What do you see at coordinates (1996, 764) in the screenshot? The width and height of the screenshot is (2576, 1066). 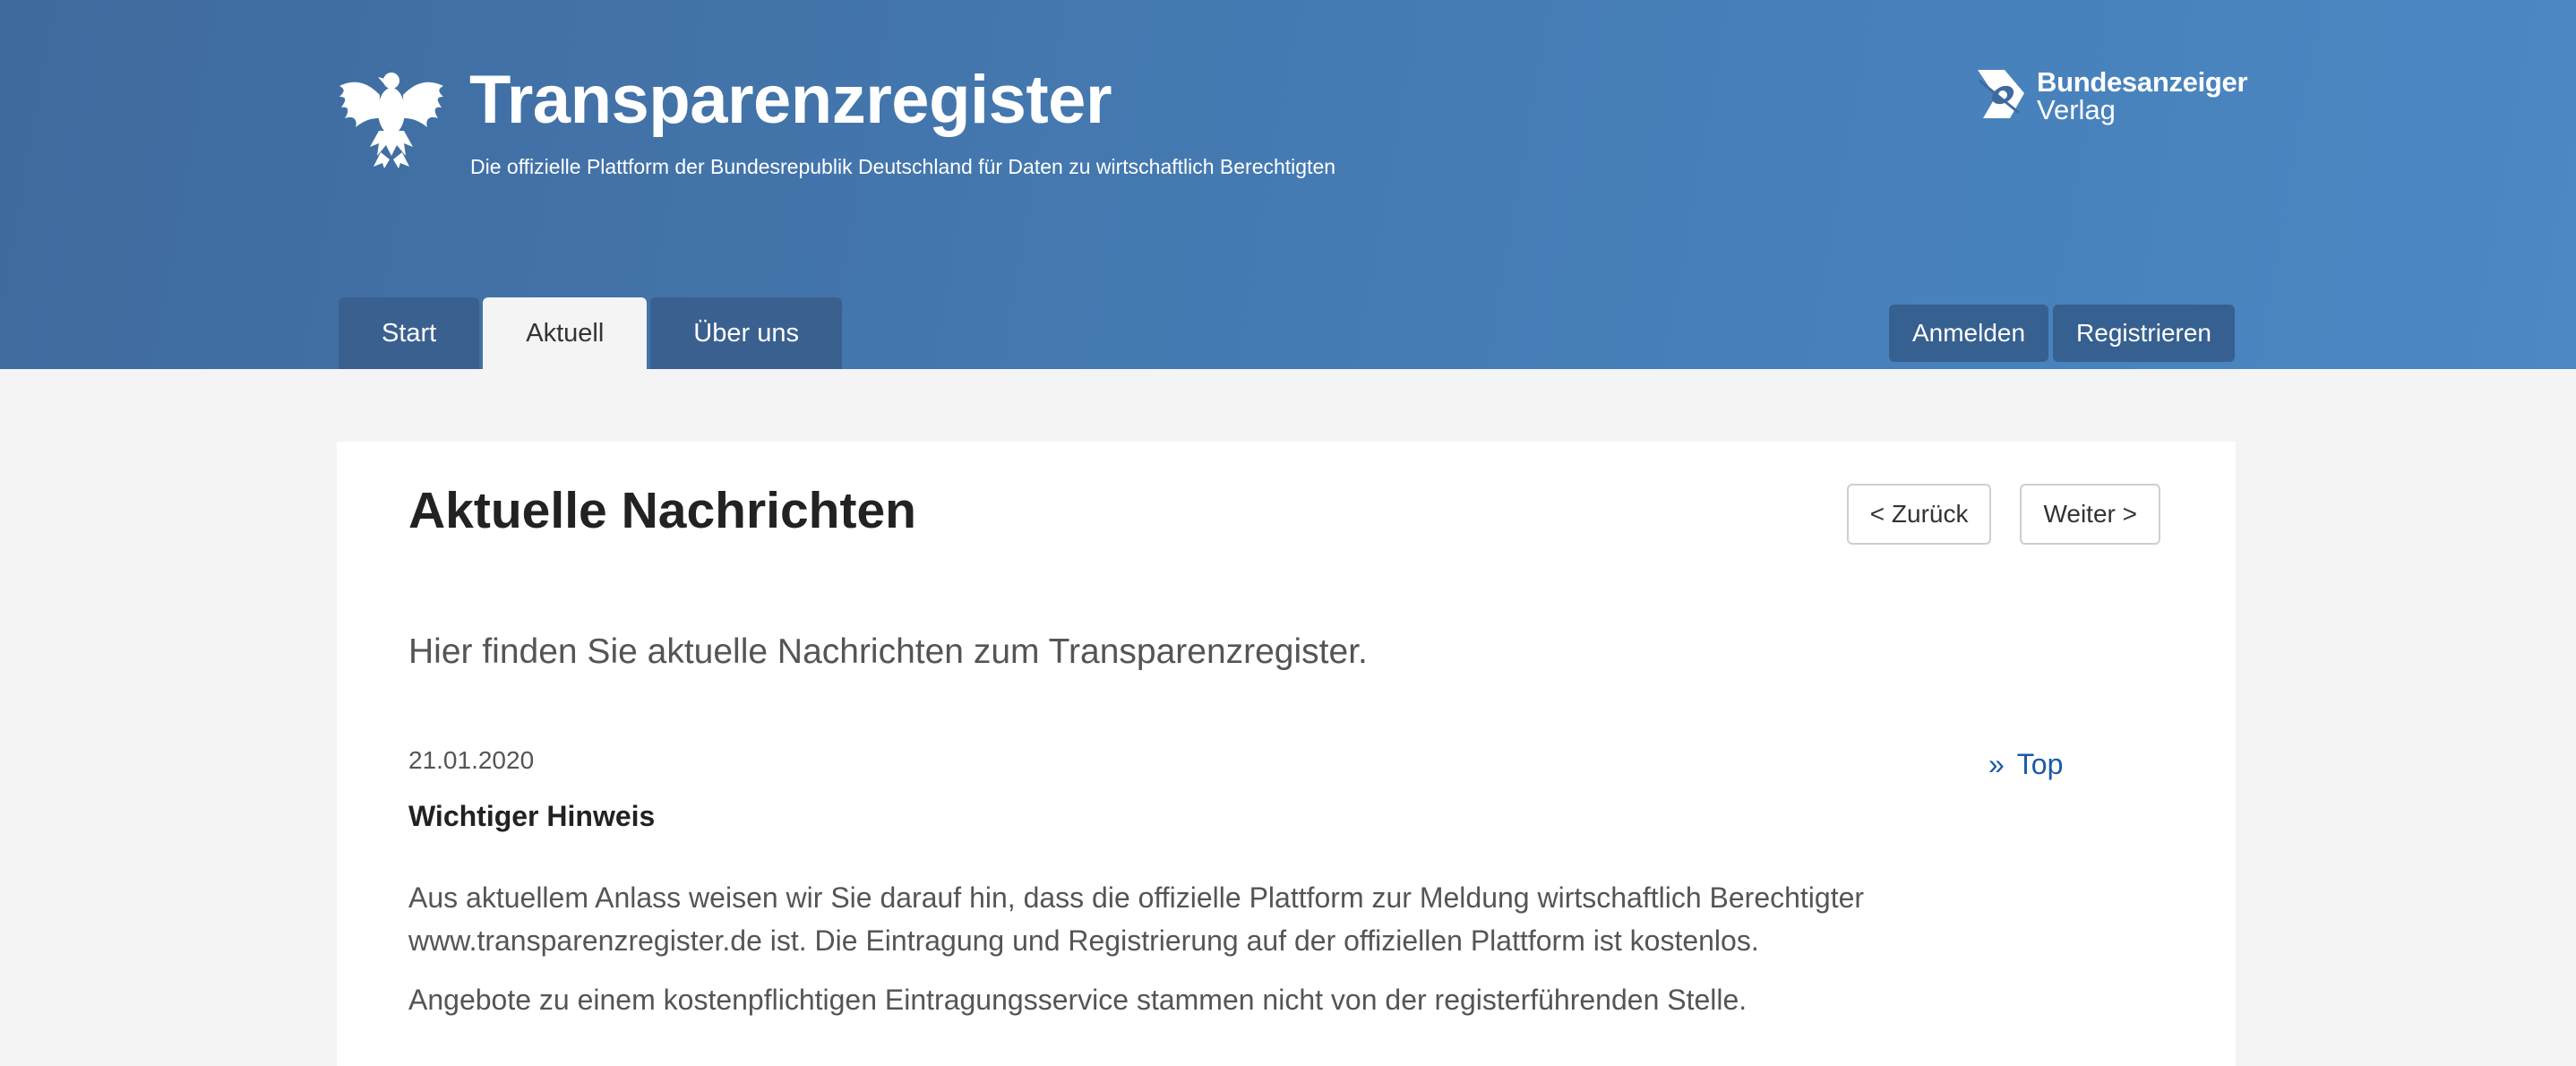 I see `double-chevron-right-icon: »` at bounding box center [1996, 764].